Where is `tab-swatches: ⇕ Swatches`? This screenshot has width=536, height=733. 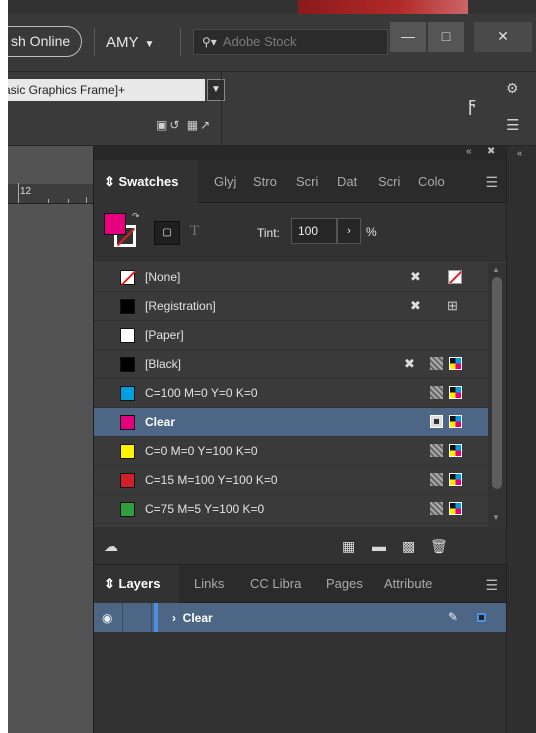
tab-swatches: ⇕ Swatches is located at coordinates (146, 181).